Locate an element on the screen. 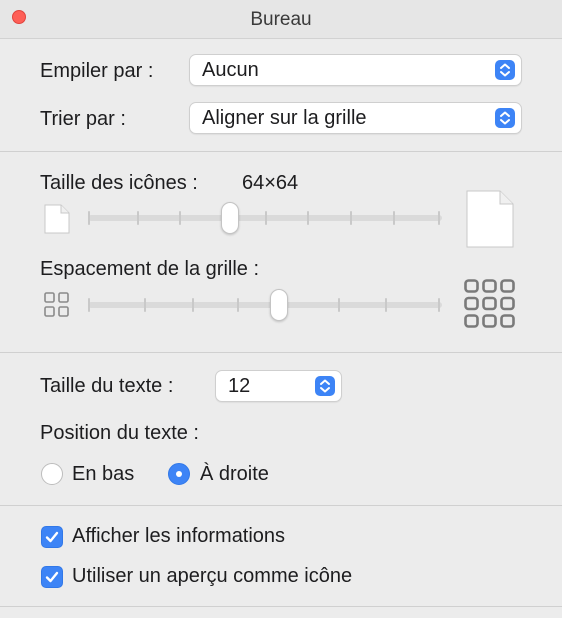 This screenshot has width=562, height=618. stack-by-value: Aucun is located at coordinates (230, 70).